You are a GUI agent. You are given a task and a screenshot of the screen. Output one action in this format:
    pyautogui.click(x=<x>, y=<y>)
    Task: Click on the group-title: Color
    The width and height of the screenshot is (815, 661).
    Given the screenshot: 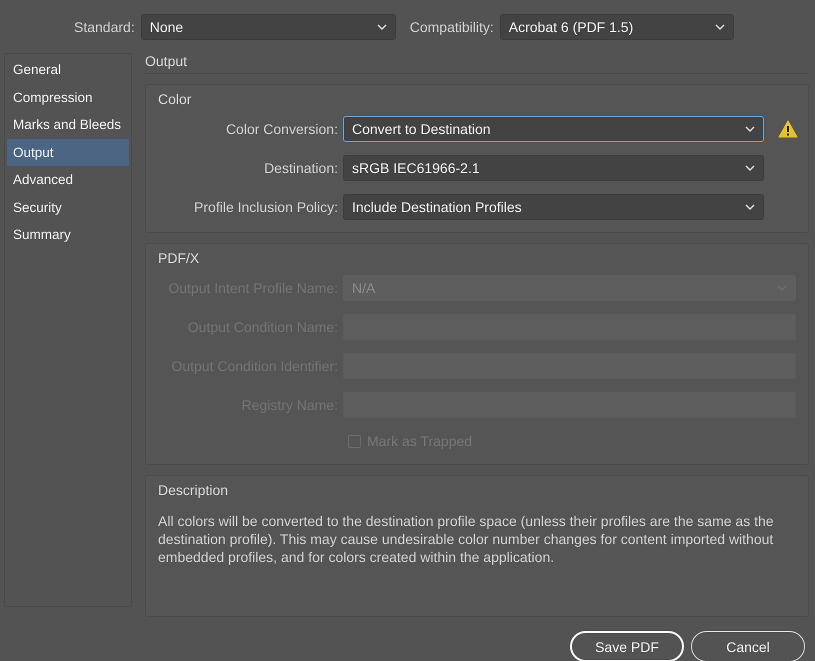 What is the action you would take?
    pyautogui.click(x=175, y=99)
    